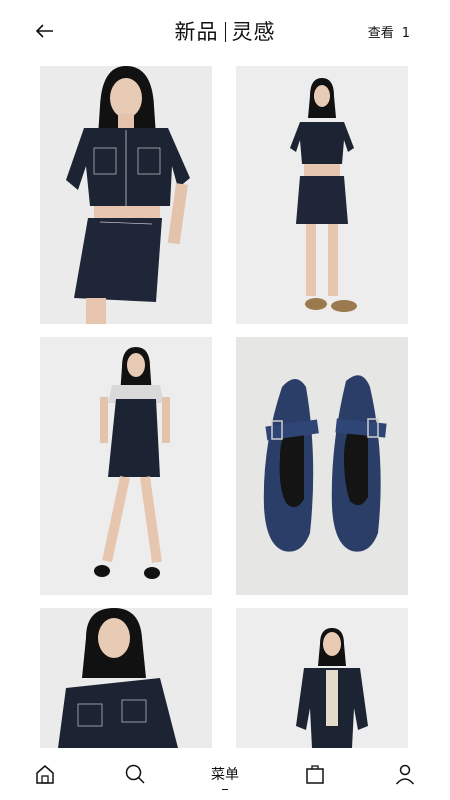 This screenshot has height=800, width=450. Describe the element at coordinates (380, 33) in the screenshot. I see `view-label: 查看` at that location.